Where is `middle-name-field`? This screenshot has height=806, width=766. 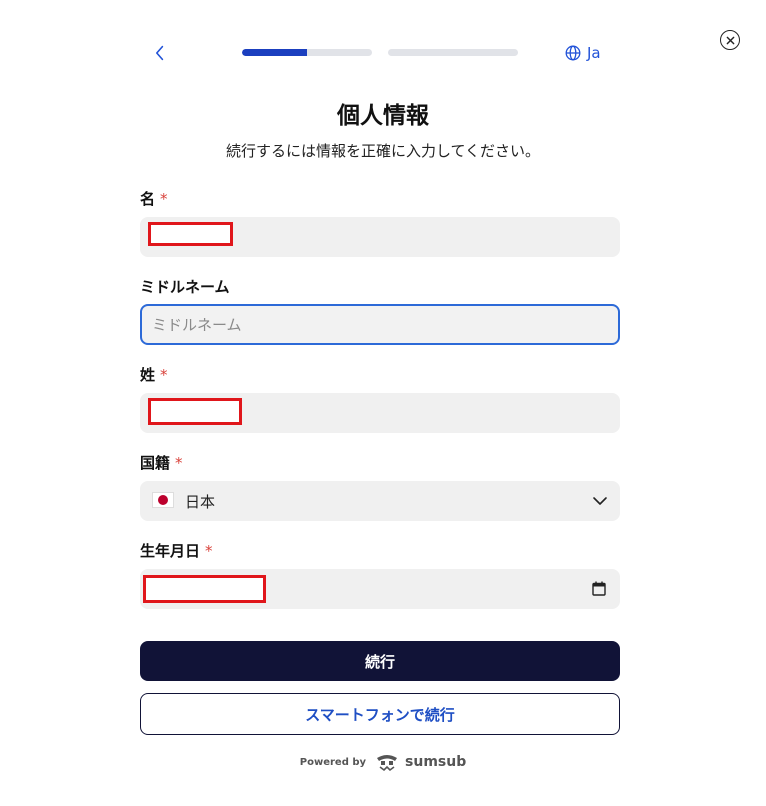
middle-name-field is located at coordinates (380, 324).